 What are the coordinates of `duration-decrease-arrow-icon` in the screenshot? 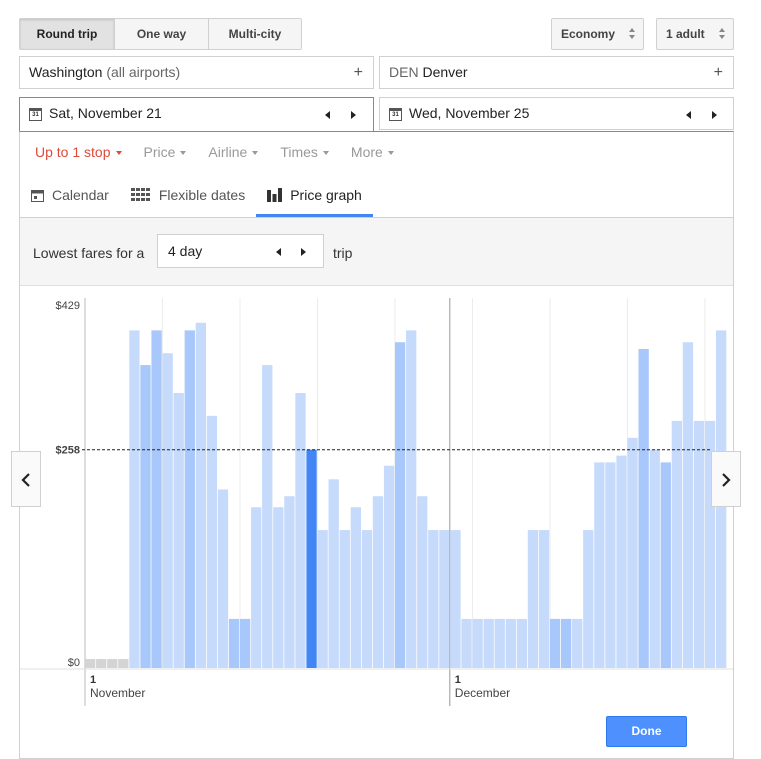 It's located at (278, 252).